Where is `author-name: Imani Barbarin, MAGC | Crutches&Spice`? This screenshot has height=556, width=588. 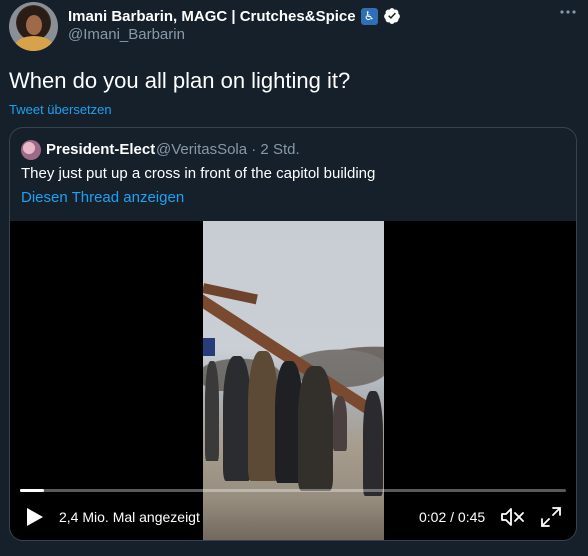 author-name: Imani Barbarin, MAGC | Crutches&Spice is located at coordinates (212, 16).